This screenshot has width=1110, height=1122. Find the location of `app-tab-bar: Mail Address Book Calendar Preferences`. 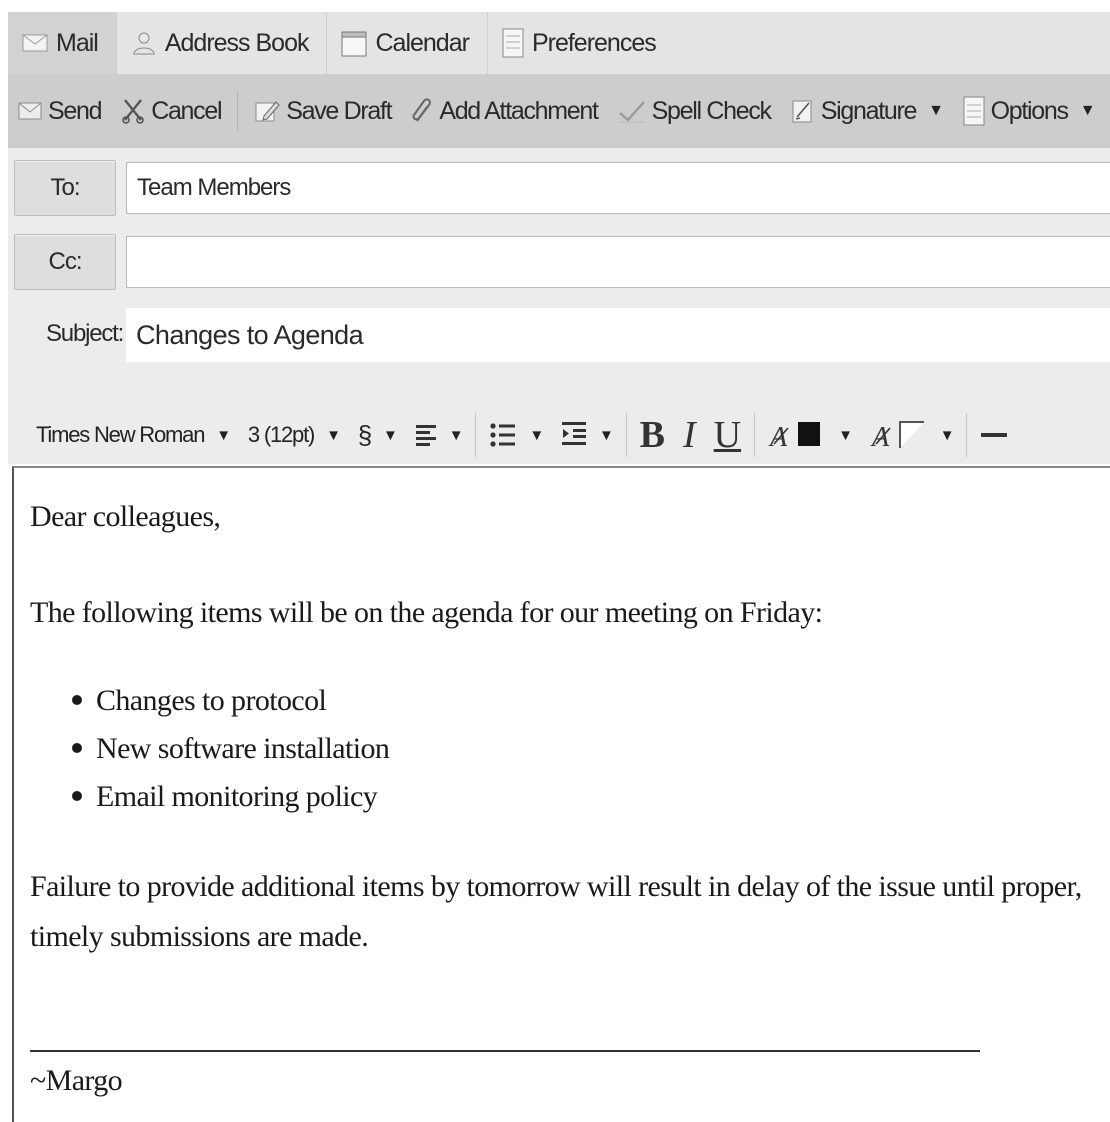

app-tab-bar: Mail Address Book Calendar Preferences is located at coordinates (559, 43).